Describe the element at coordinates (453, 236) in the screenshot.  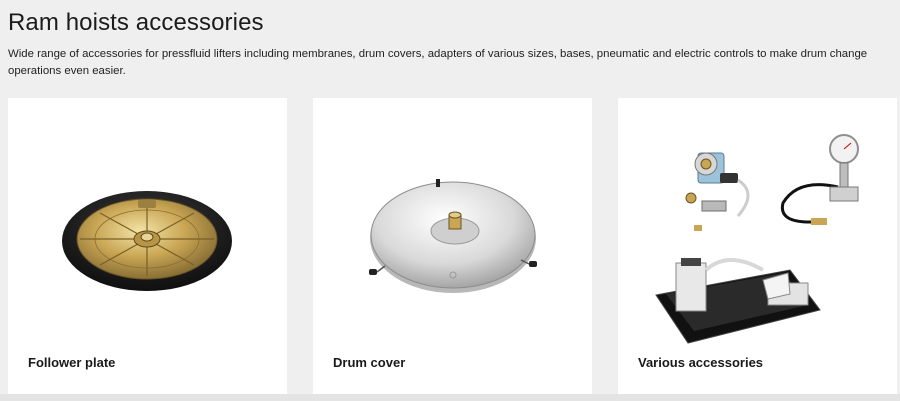
I see `drum-cover-image` at that location.